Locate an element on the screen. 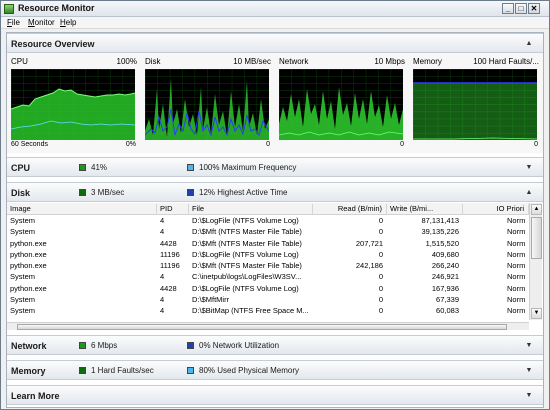 This screenshot has height=410, width=550. menu-monitor-mnemonic: M is located at coordinates (31, 22).